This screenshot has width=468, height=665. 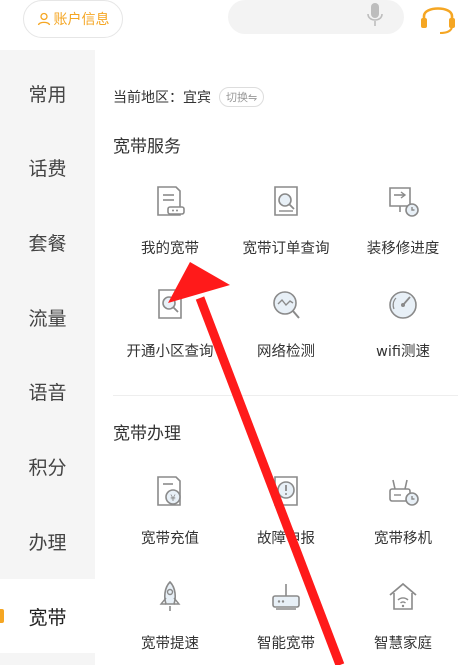 What do you see at coordinates (170, 515) in the screenshot?
I see `service-broadband-recharge: ¥ 宽带充值` at bounding box center [170, 515].